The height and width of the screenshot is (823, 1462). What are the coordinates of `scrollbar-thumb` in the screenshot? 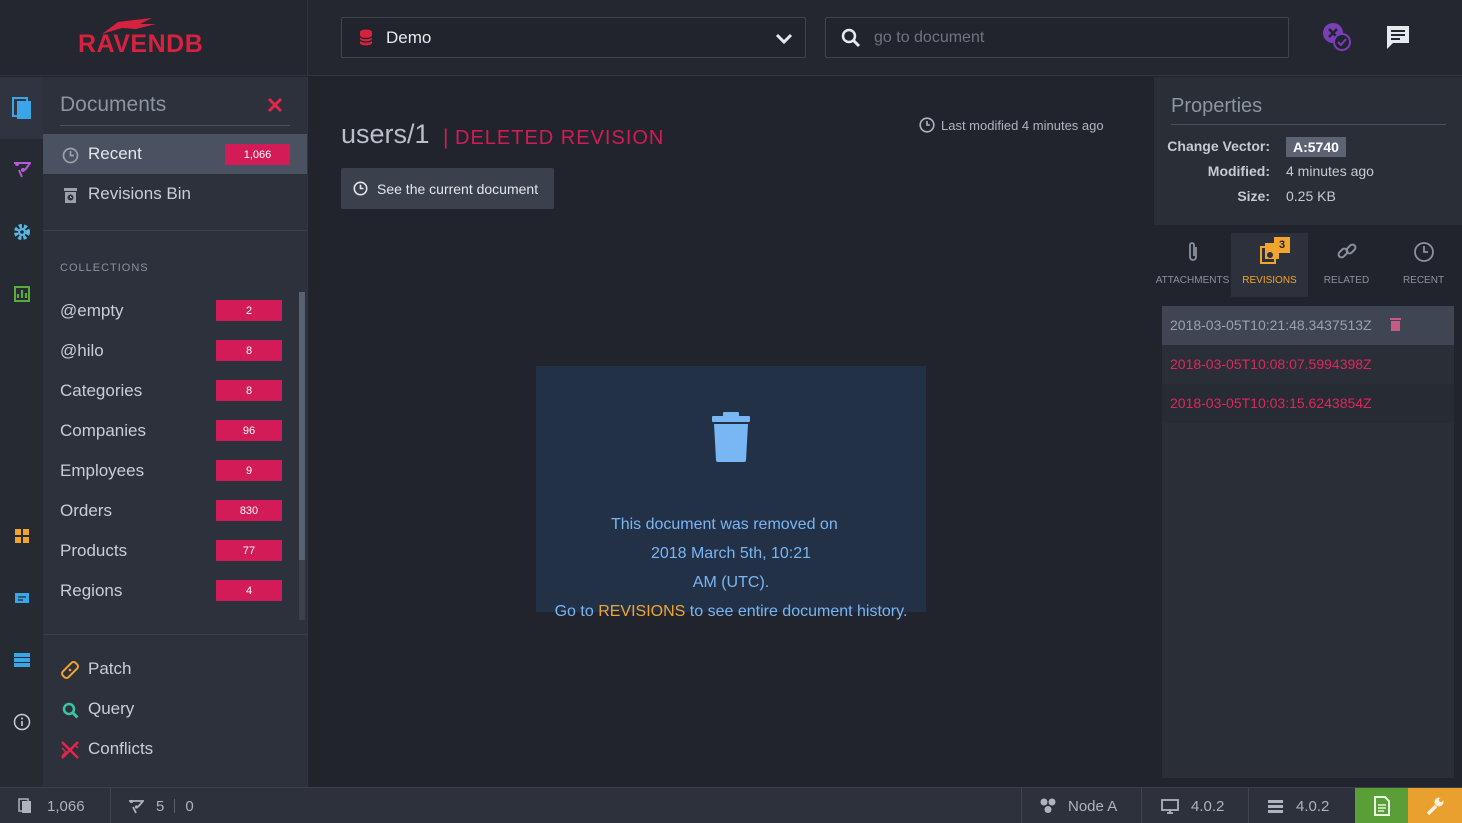 It's located at (302, 426).